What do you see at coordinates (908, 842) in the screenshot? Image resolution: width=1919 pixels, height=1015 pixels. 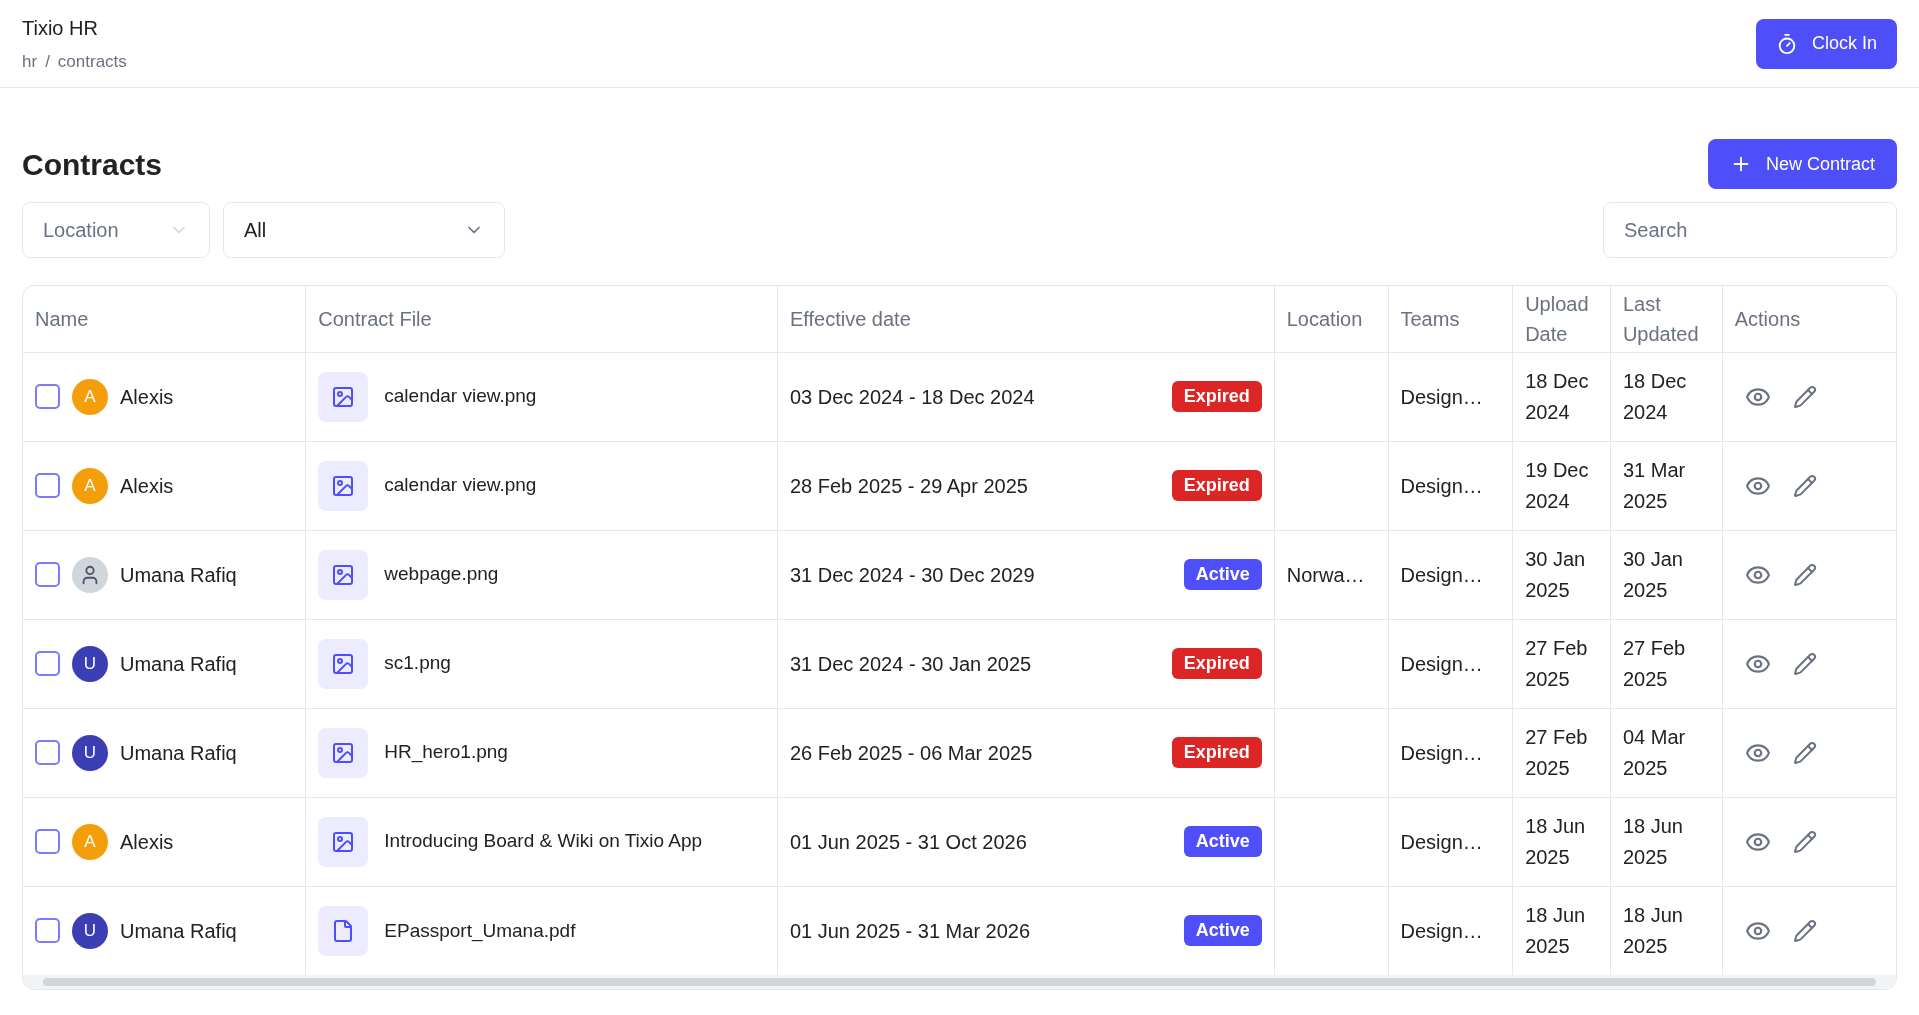 I see `date-range: 01 Jun 2025 - 31 Oct 2026` at bounding box center [908, 842].